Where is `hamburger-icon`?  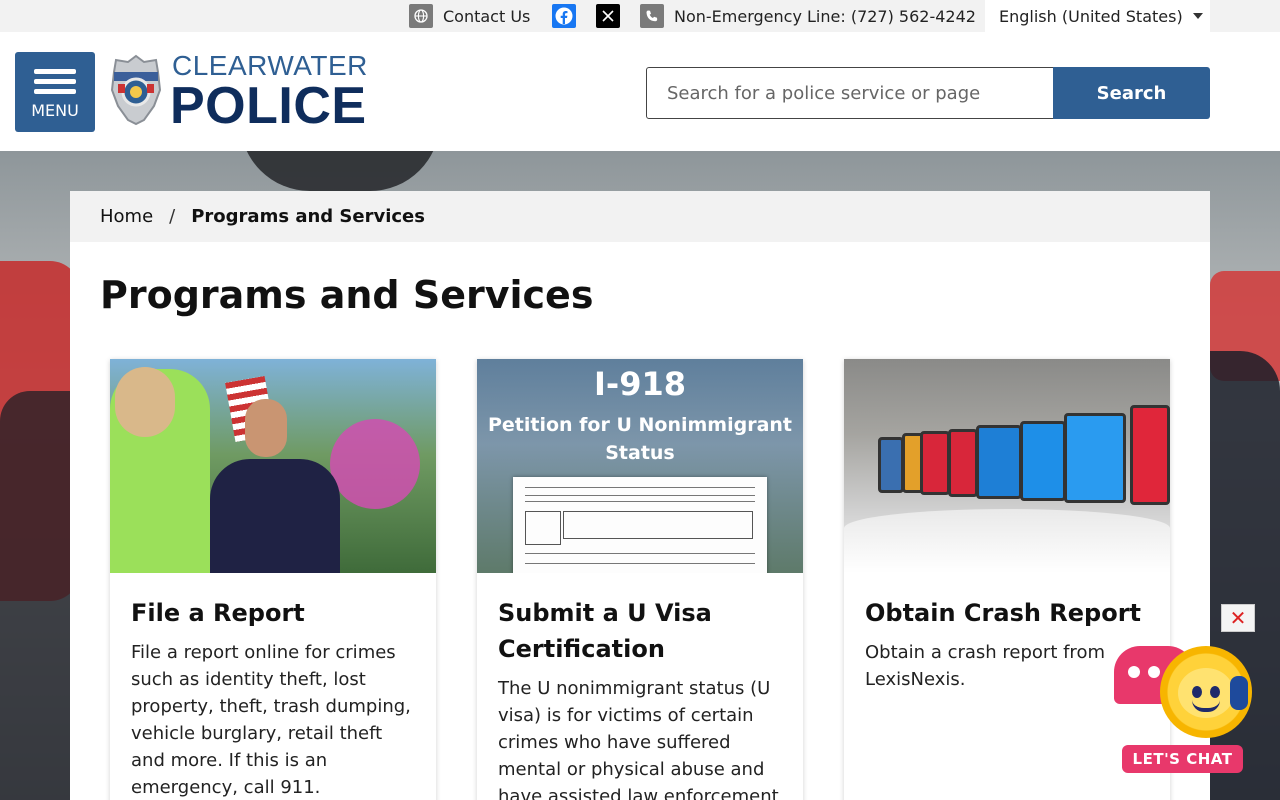 hamburger-icon is located at coordinates (55, 81).